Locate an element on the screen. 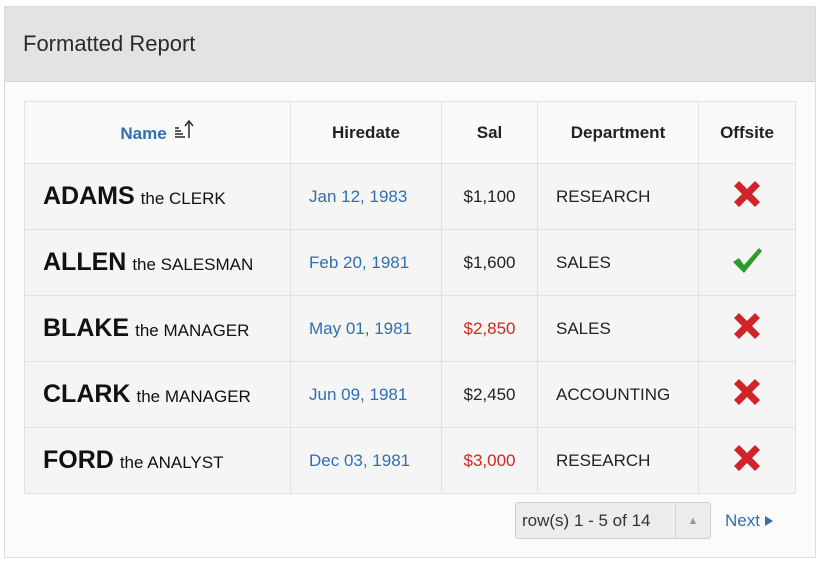  employee-name-cell: BLAKE the MANAGER is located at coordinates (157, 328).